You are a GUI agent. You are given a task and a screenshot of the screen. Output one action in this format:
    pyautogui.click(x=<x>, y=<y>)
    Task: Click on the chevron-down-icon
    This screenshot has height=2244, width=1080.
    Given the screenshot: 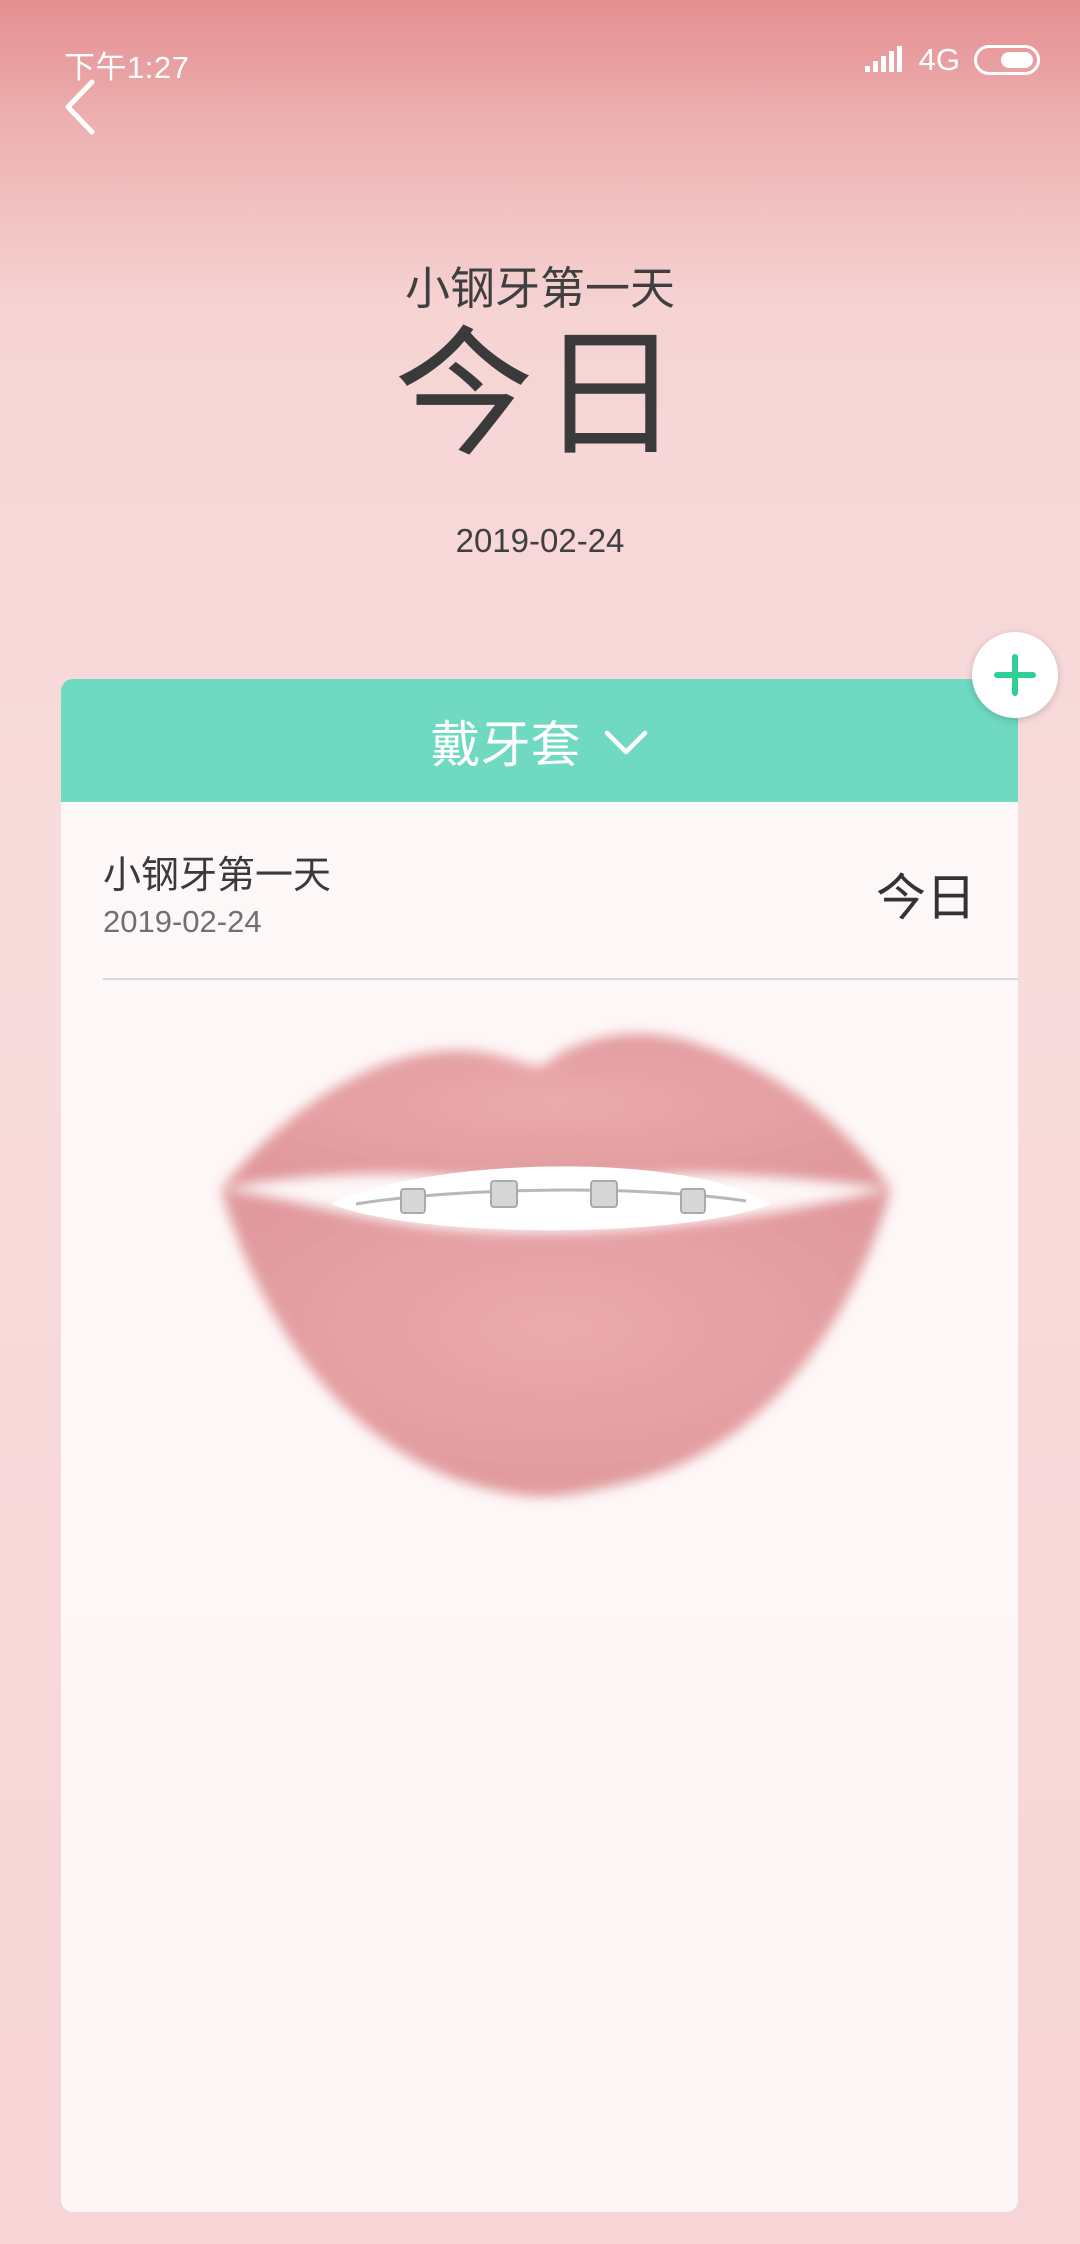 What is the action you would take?
    pyautogui.click(x=626, y=741)
    